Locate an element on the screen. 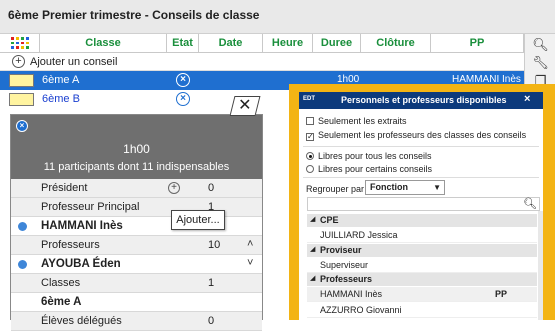 This screenshot has width=555, height=331. card-duration: 1h00 is located at coordinates (136, 149).